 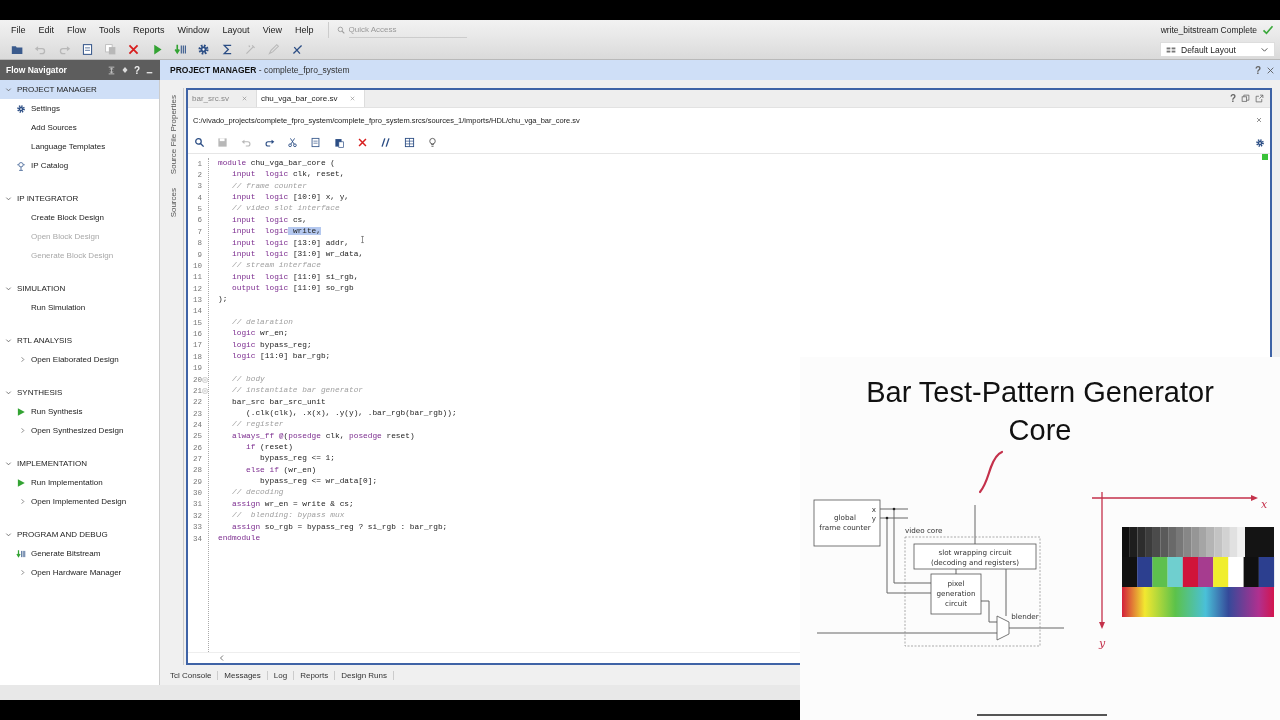 What do you see at coordinates (79, 534) in the screenshot?
I see `nav-section-header: PROGRAM AND DEBUG` at bounding box center [79, 534].